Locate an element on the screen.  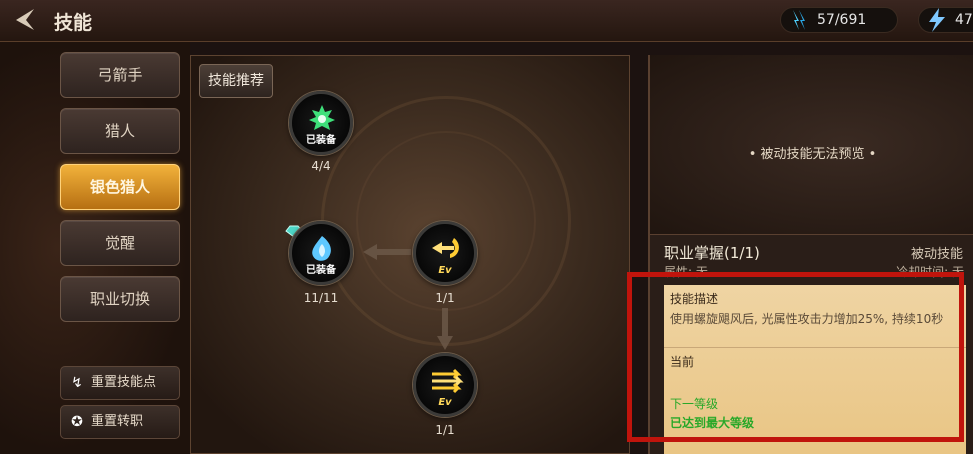
gold-multi-arrow-icon is located at coordinates (448, 381).